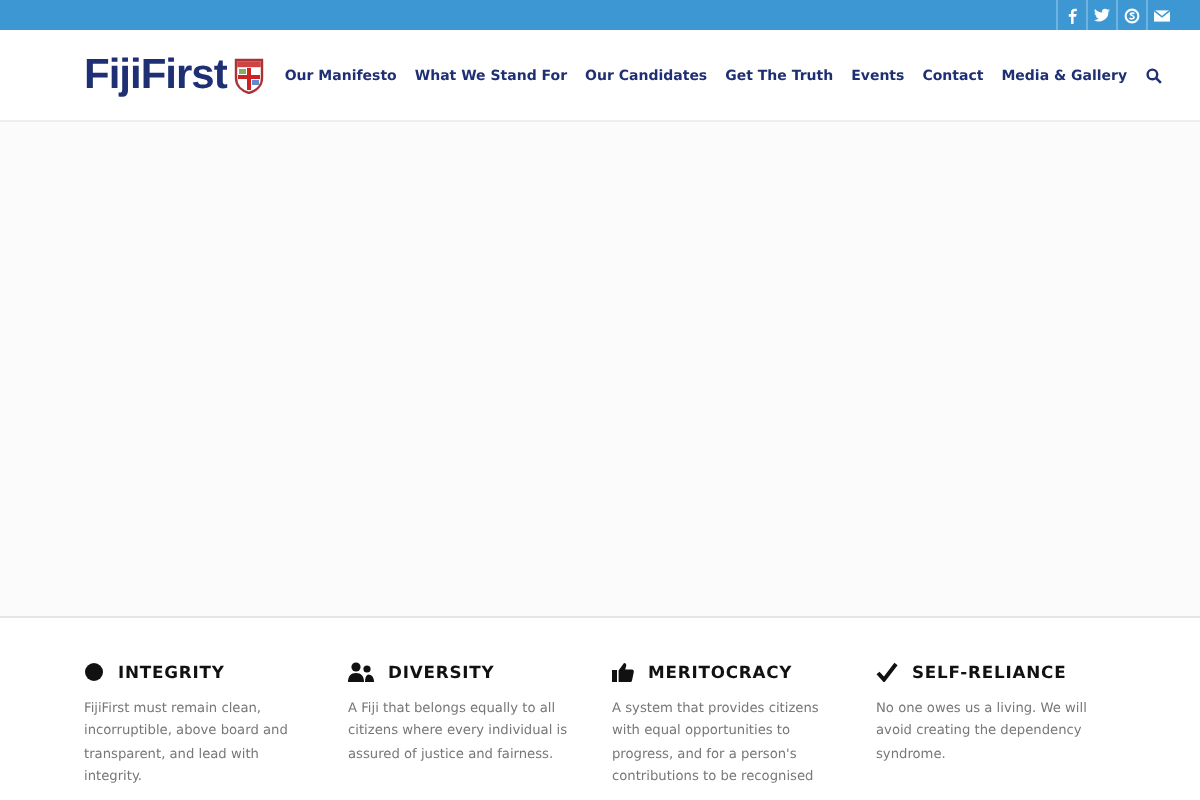 The height and width of the screenshot is (800, 1200). Describe the element at coordinates (171, 672) in the screenshot. I see `value-heading: INTEGRITY` at that location.